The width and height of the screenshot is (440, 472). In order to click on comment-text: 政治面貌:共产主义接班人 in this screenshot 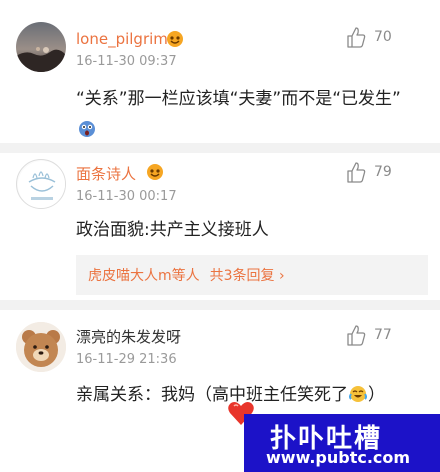, I will do `click(172, 230)`.